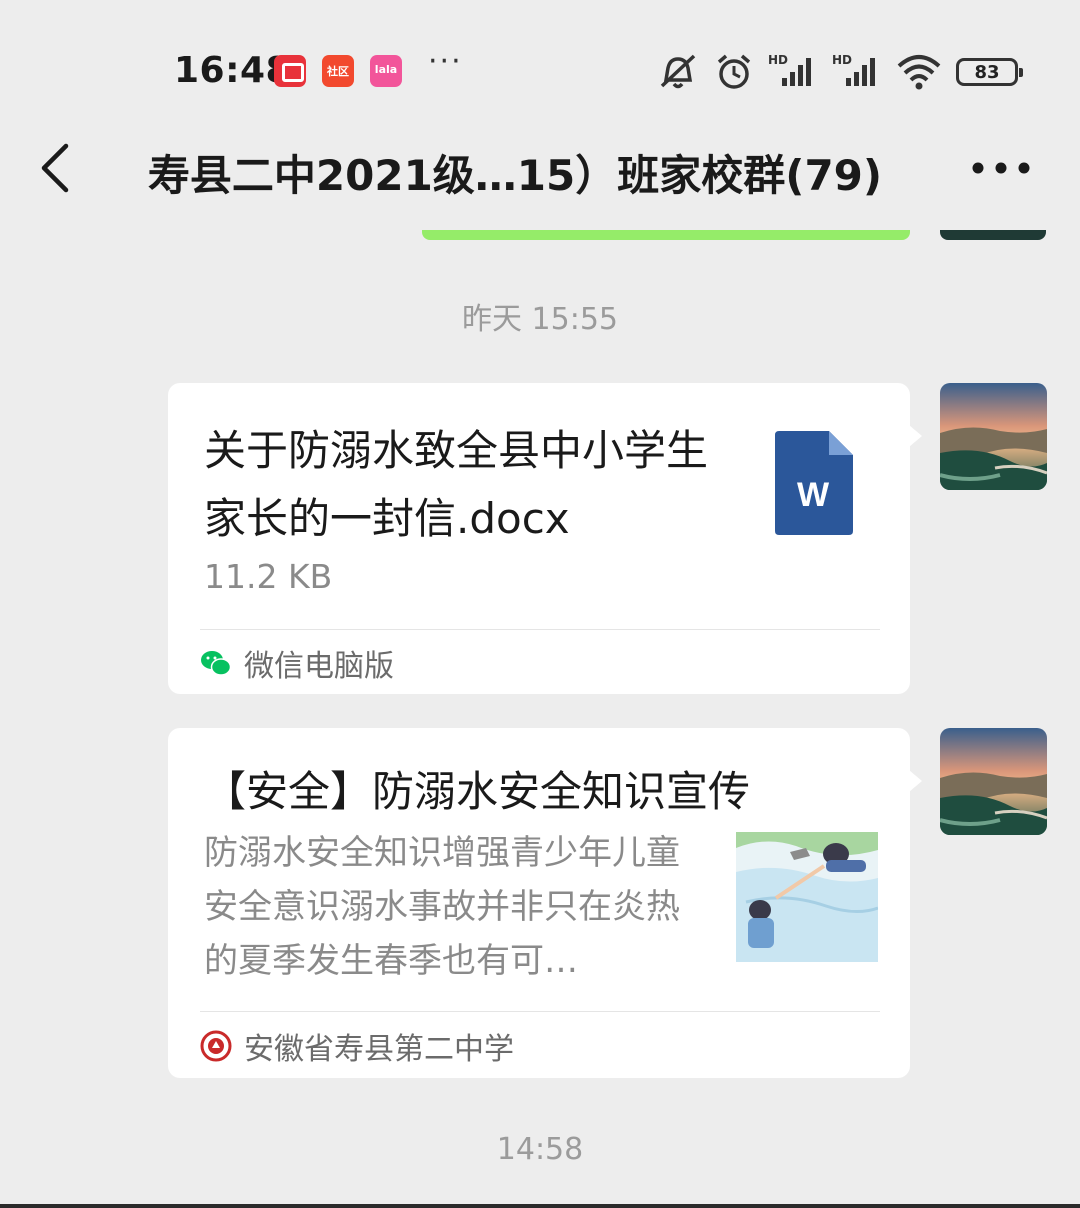 Image resolution: width=1080 pixels, height=1208 pixels. Describe the element at coordinates (678, 71) in the screenshot. I see `mute-bell-icon` at that location.